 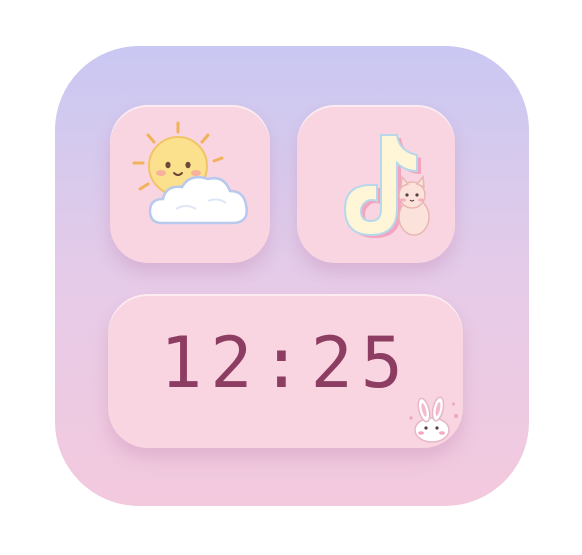 What do you see at coordinates (386, 186) in the screenshot?
I see `tiktok-icon` at bounding box center [386, 186].